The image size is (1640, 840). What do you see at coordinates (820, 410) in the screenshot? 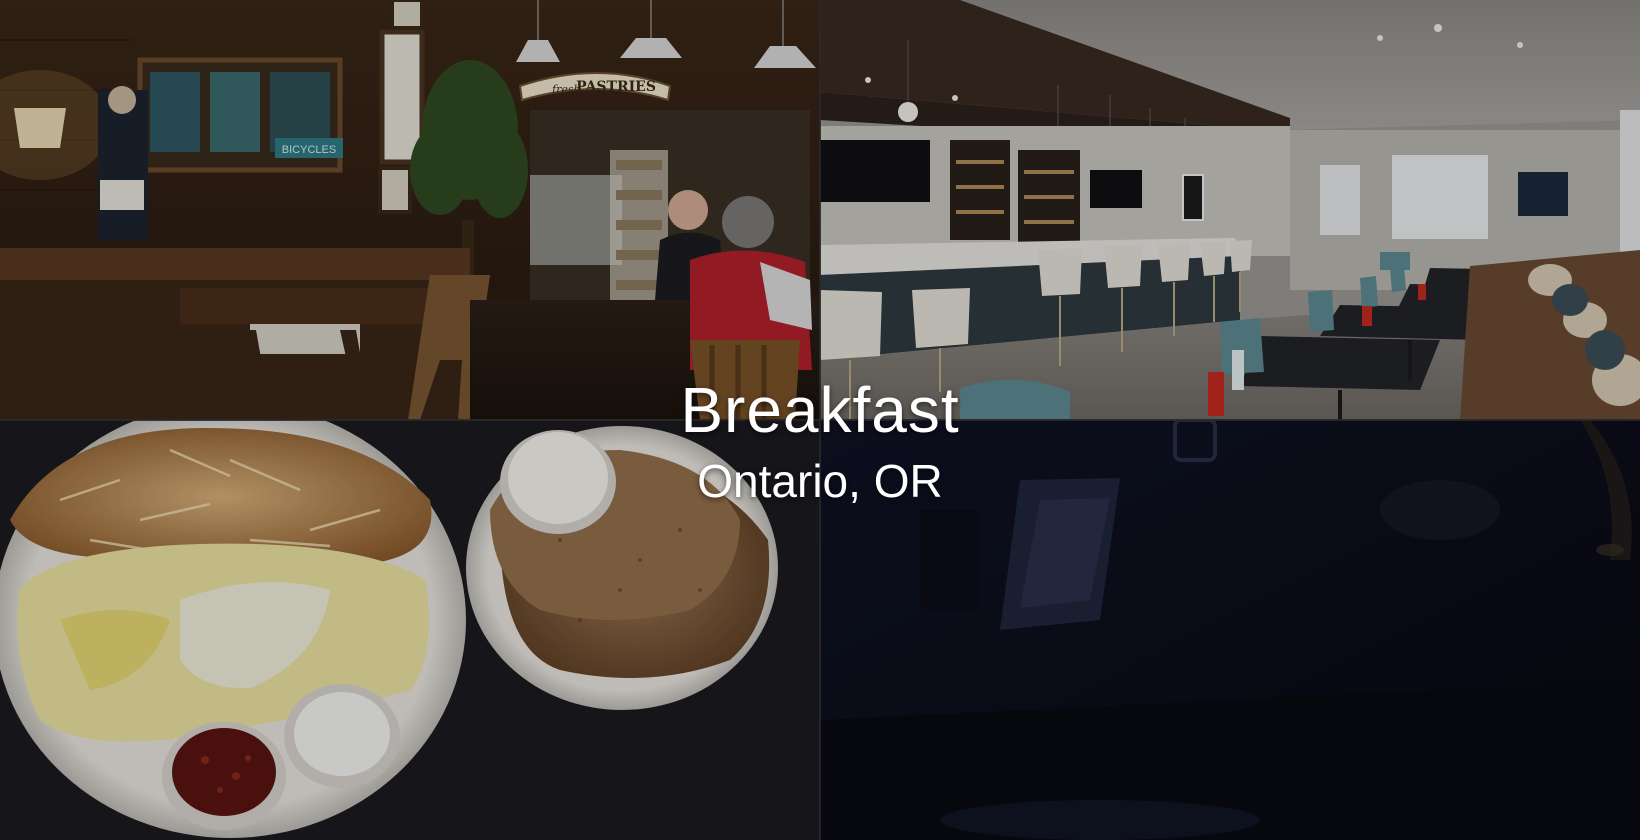
I see `hero-title: Breakfast` at bounding box center [820, 410].